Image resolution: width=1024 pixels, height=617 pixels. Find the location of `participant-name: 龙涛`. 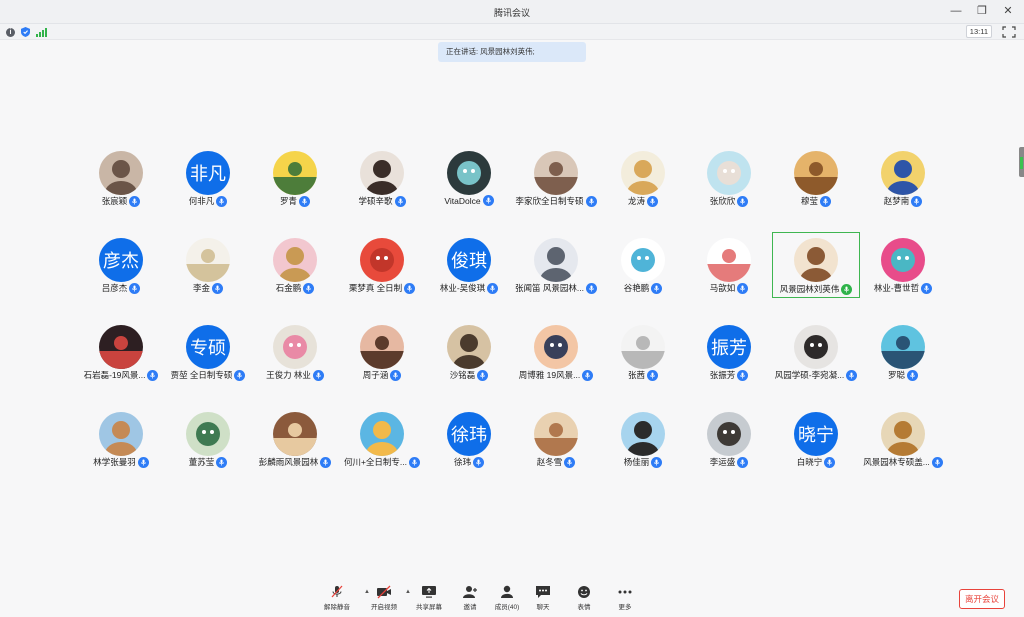

participant-name: 龙涛 is located at coordinates (636, 201).